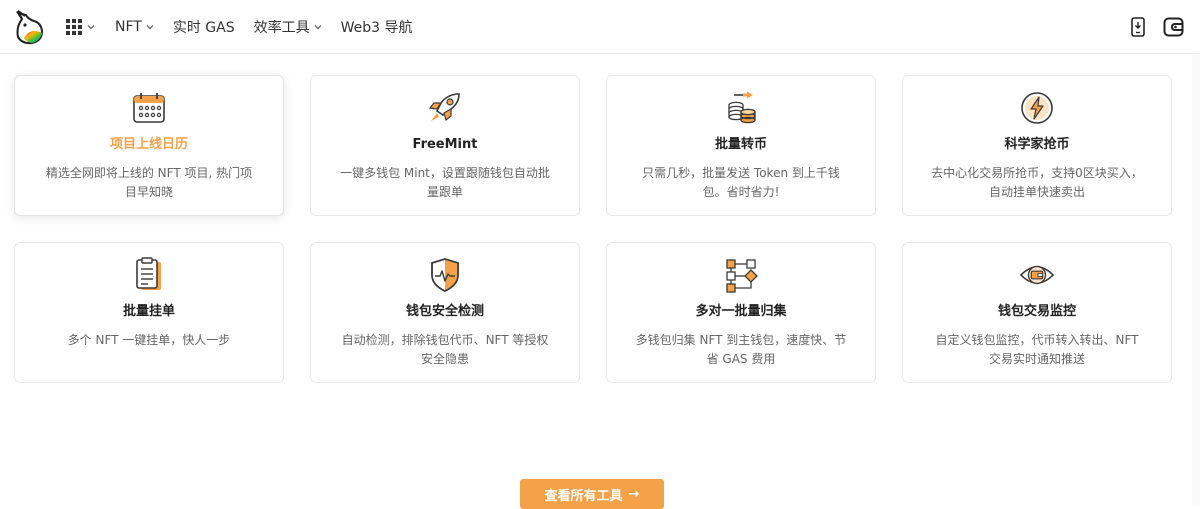  I want to click on top-navbar: NFT 实时 GAS 效率工具 Web3 导航, so click(600, 27).